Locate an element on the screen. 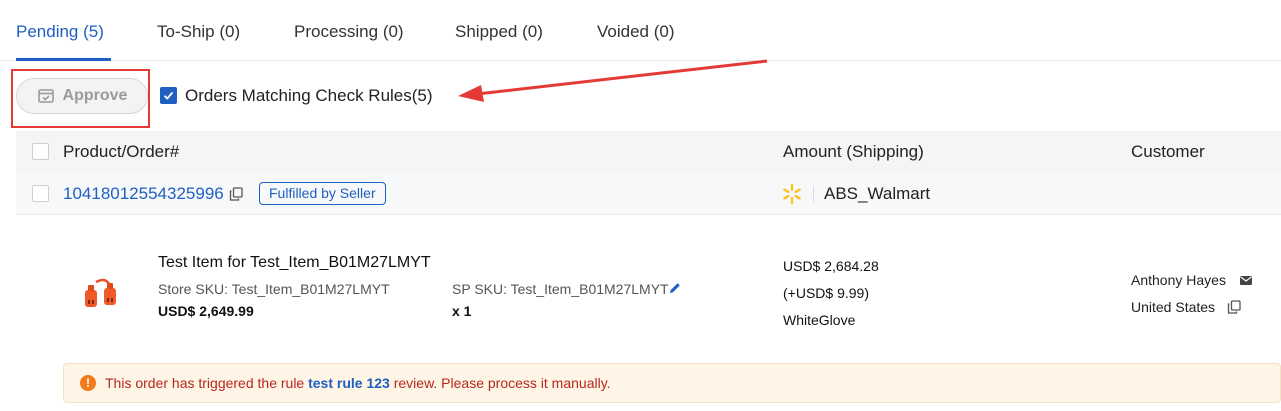 The height and width of the screenshot is (411, 1281). walmart-spark-icon is located at coordinates (792, 194).